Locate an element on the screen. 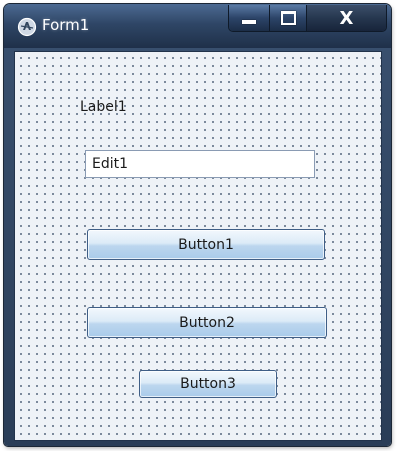  form-app-icon is located at coordinates (27, 27).